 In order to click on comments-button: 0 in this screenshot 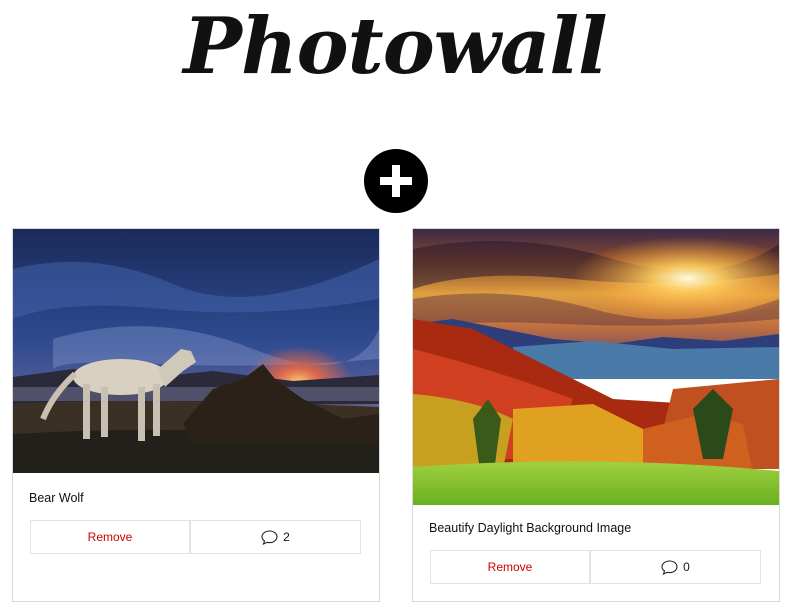, I will do `click(675, 567)`.